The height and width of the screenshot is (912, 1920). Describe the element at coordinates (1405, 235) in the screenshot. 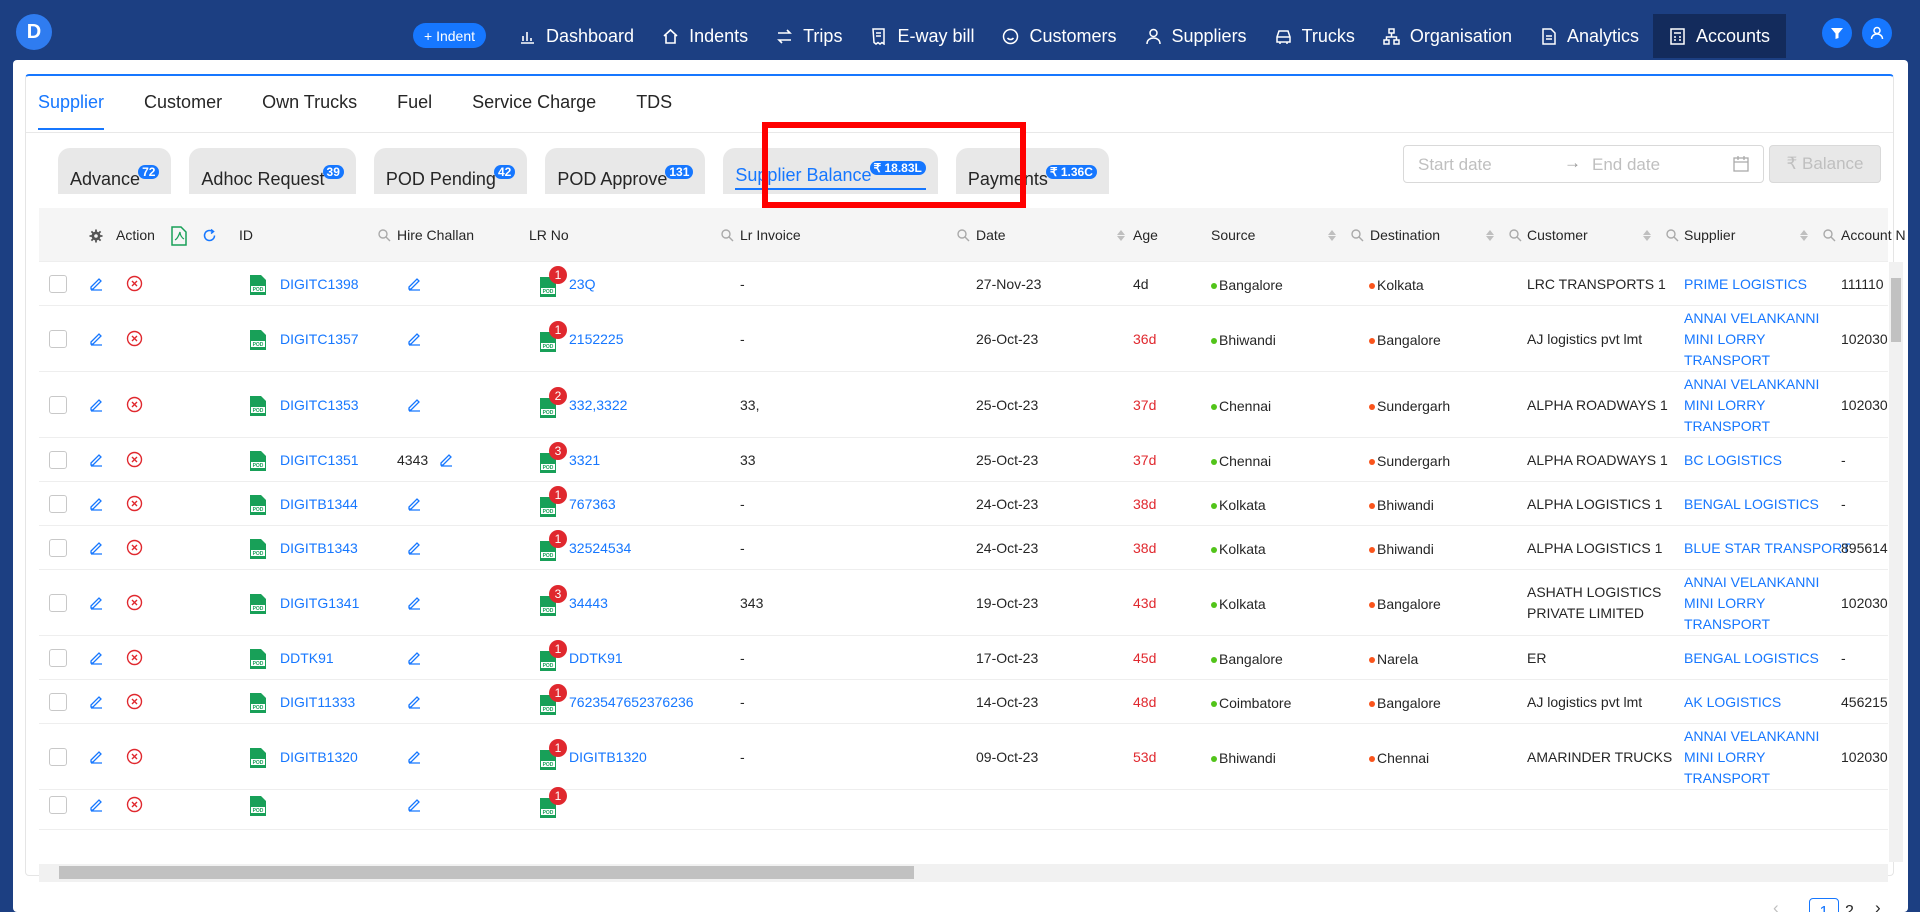

I see `col-destination: Destination` at that location.